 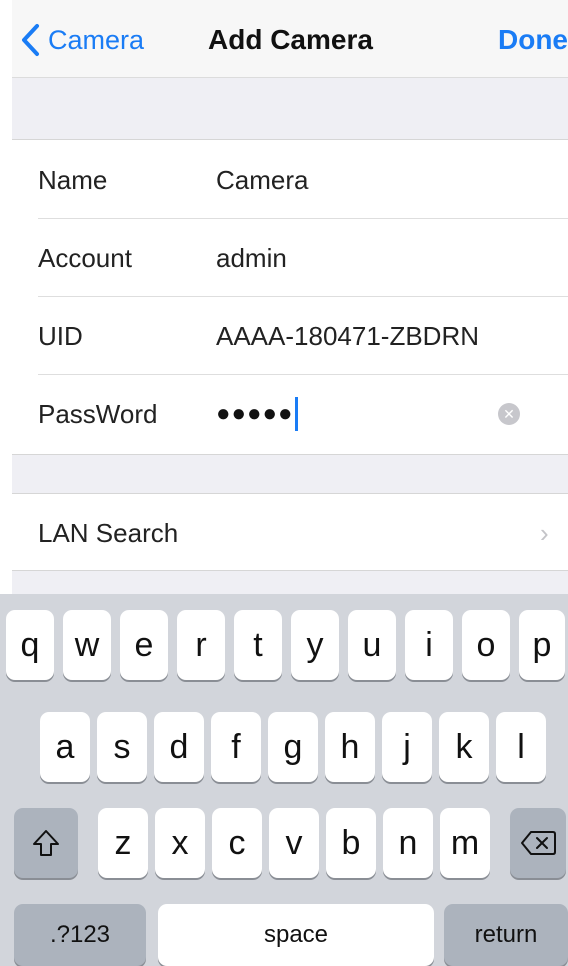 I want to click on key-c: c, so click(x=237, y=843).